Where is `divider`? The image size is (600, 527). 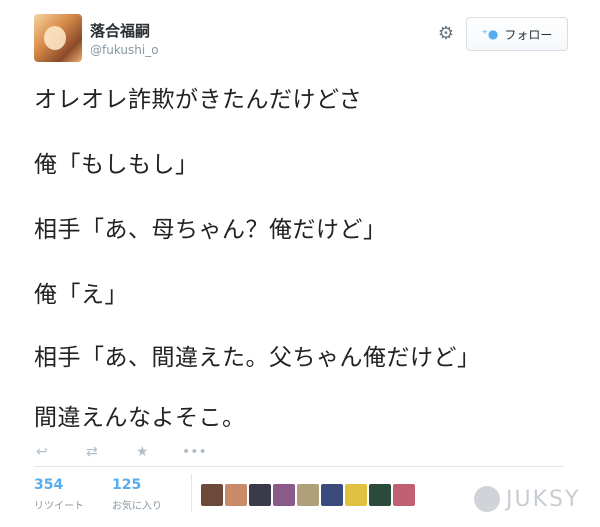
divider is located at coordinates (299, 466).